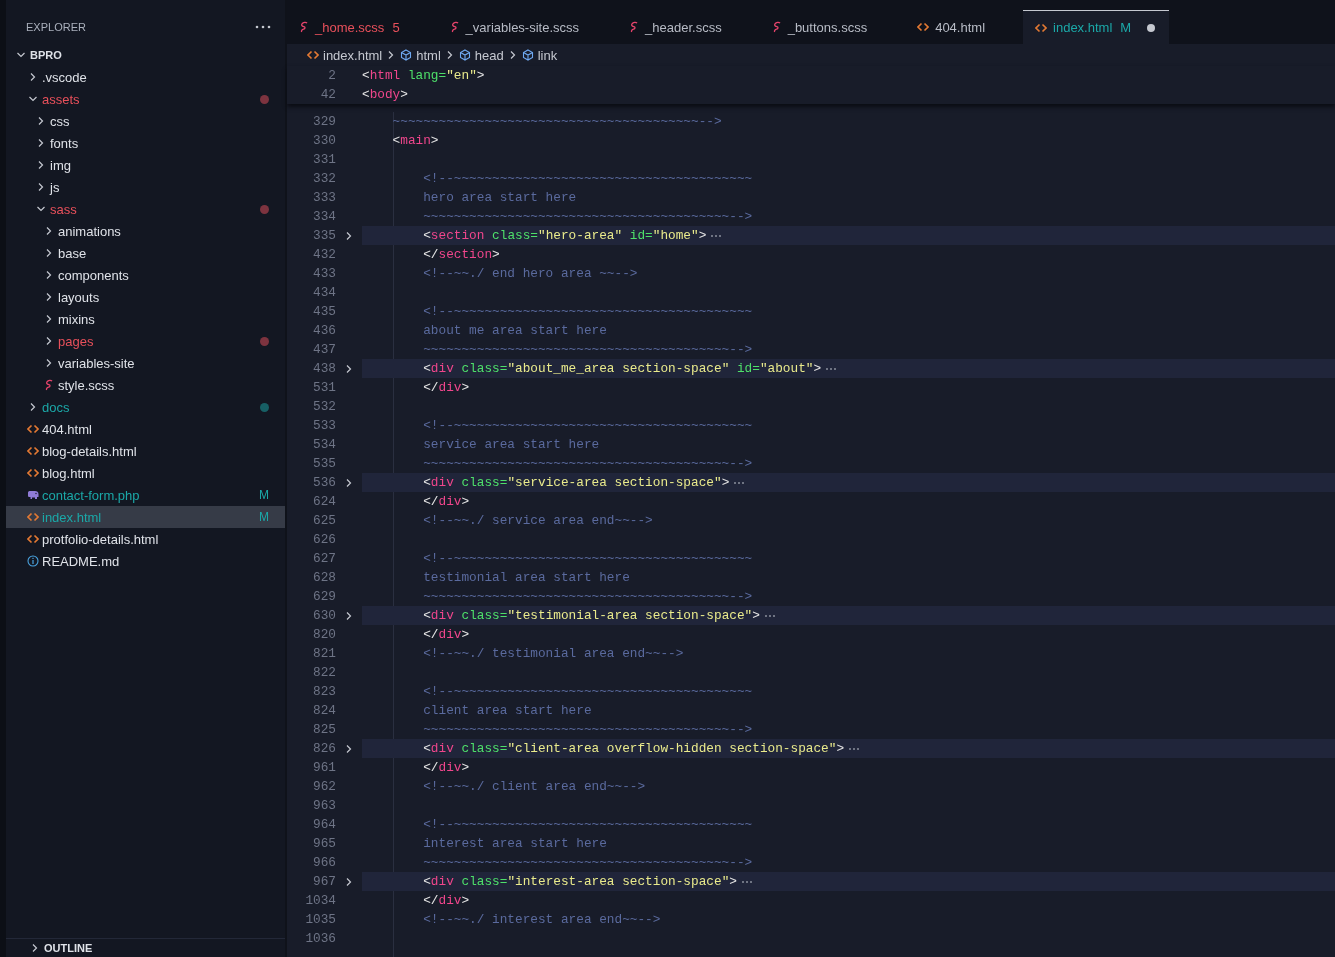 The image size is (1335, 957). Describe the element at coordinates (145, 473) in the screenshot. I see `tree-item: blog.html` at that location.